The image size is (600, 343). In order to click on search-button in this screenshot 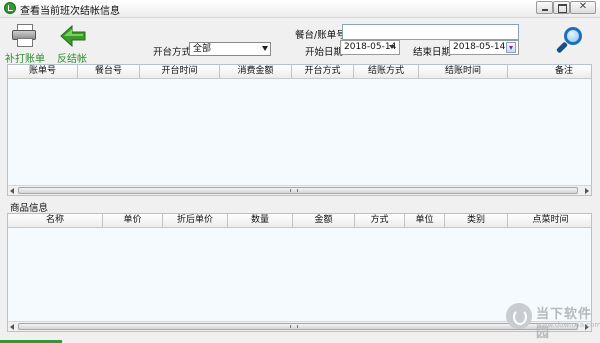, I will do `click(570, 41)`.